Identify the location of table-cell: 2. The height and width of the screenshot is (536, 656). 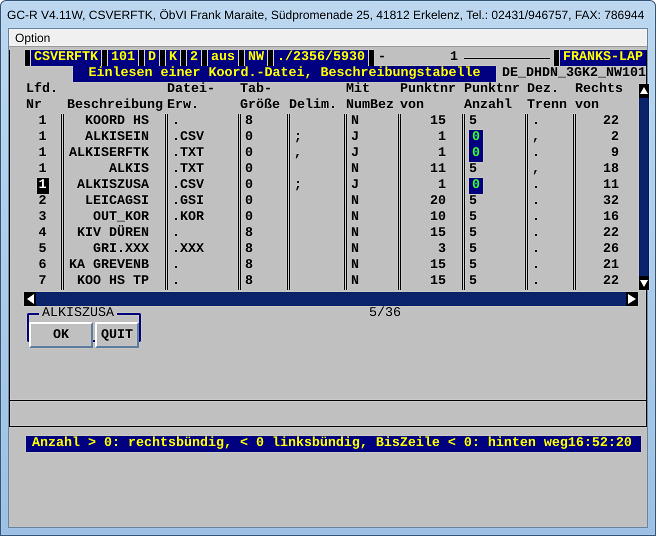
(42, 202).